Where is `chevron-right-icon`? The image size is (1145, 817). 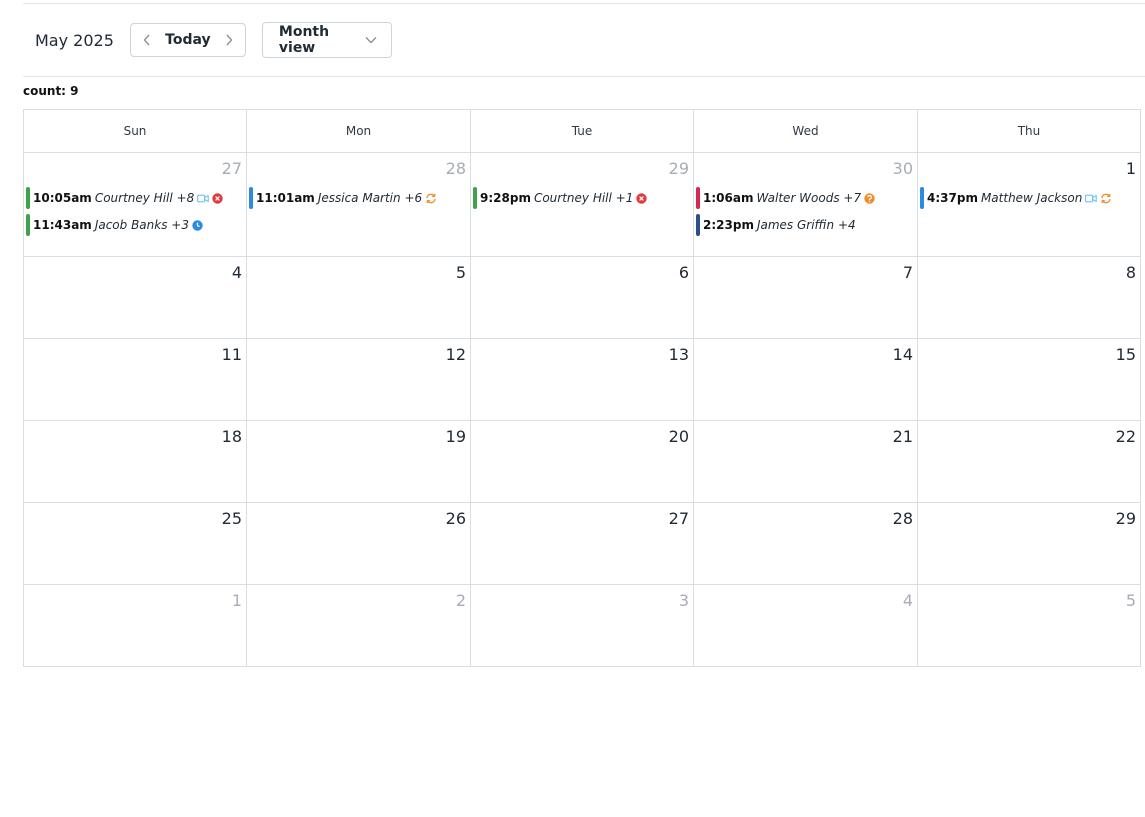
chevron-right-icon is located at coordinates (229, 40).